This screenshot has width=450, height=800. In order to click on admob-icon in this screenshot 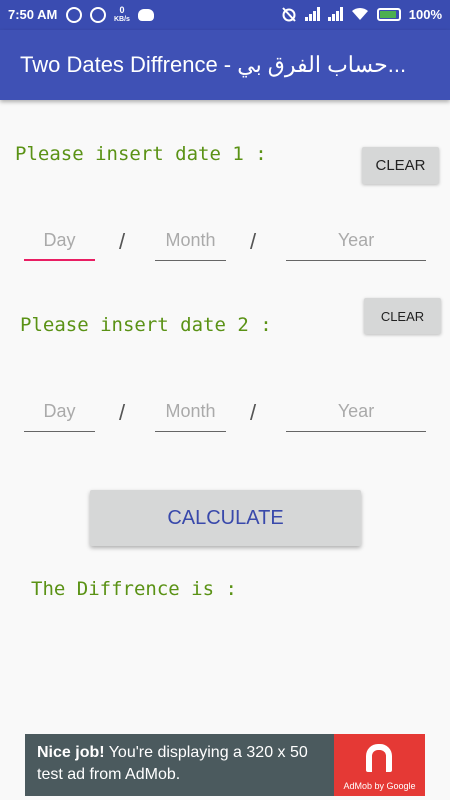, I will do `click(379, 758)`.